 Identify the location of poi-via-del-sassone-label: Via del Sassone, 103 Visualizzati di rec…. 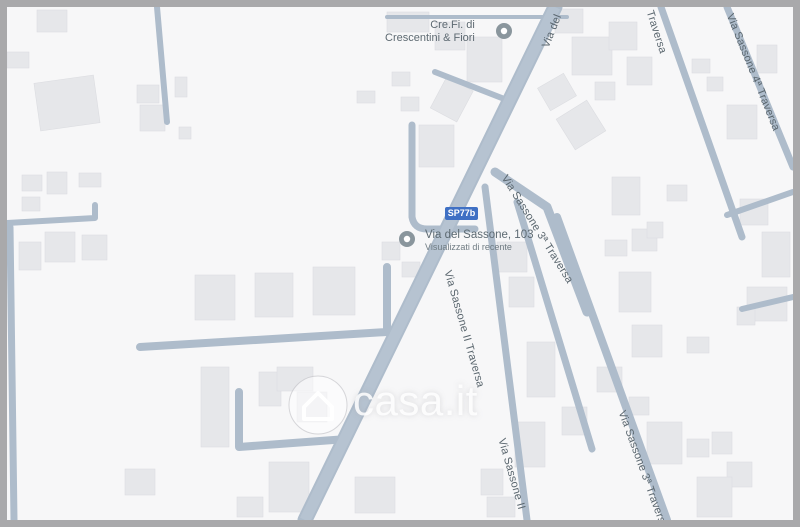
(479, 241).